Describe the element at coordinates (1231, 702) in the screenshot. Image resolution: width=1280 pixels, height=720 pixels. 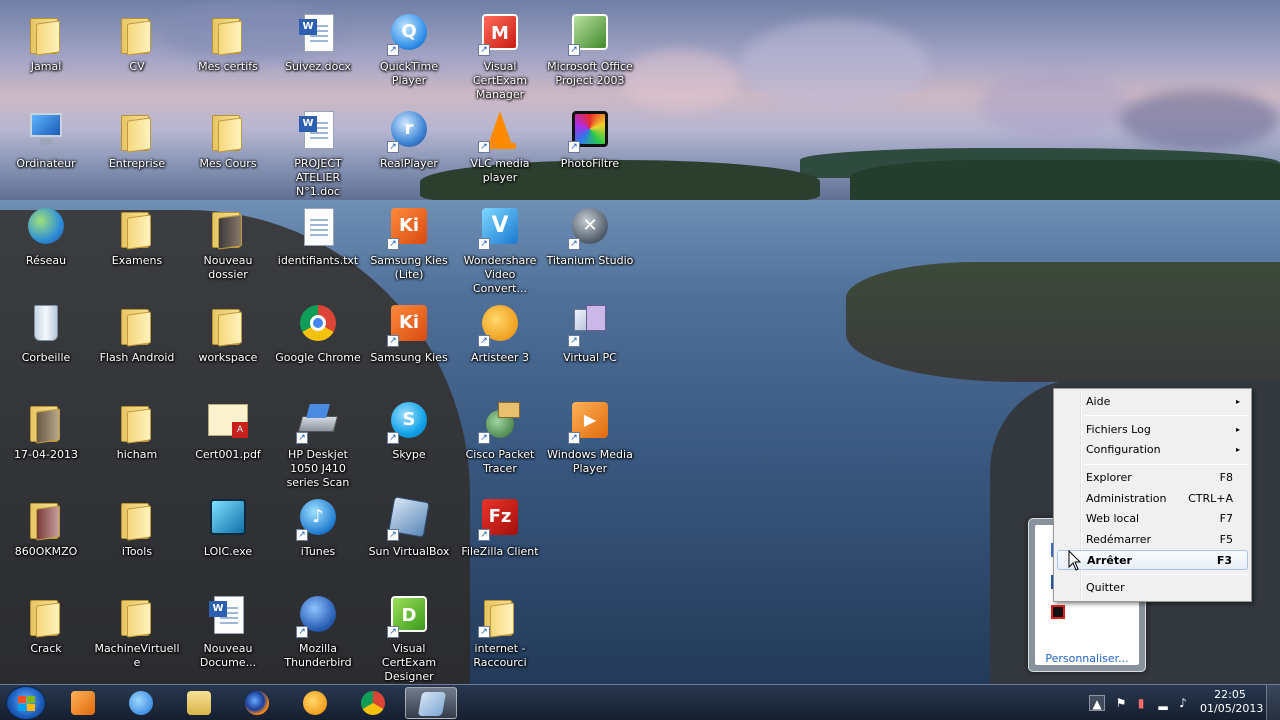
I see `taskbar-clock: 22:05 01/05/2013` at that location.